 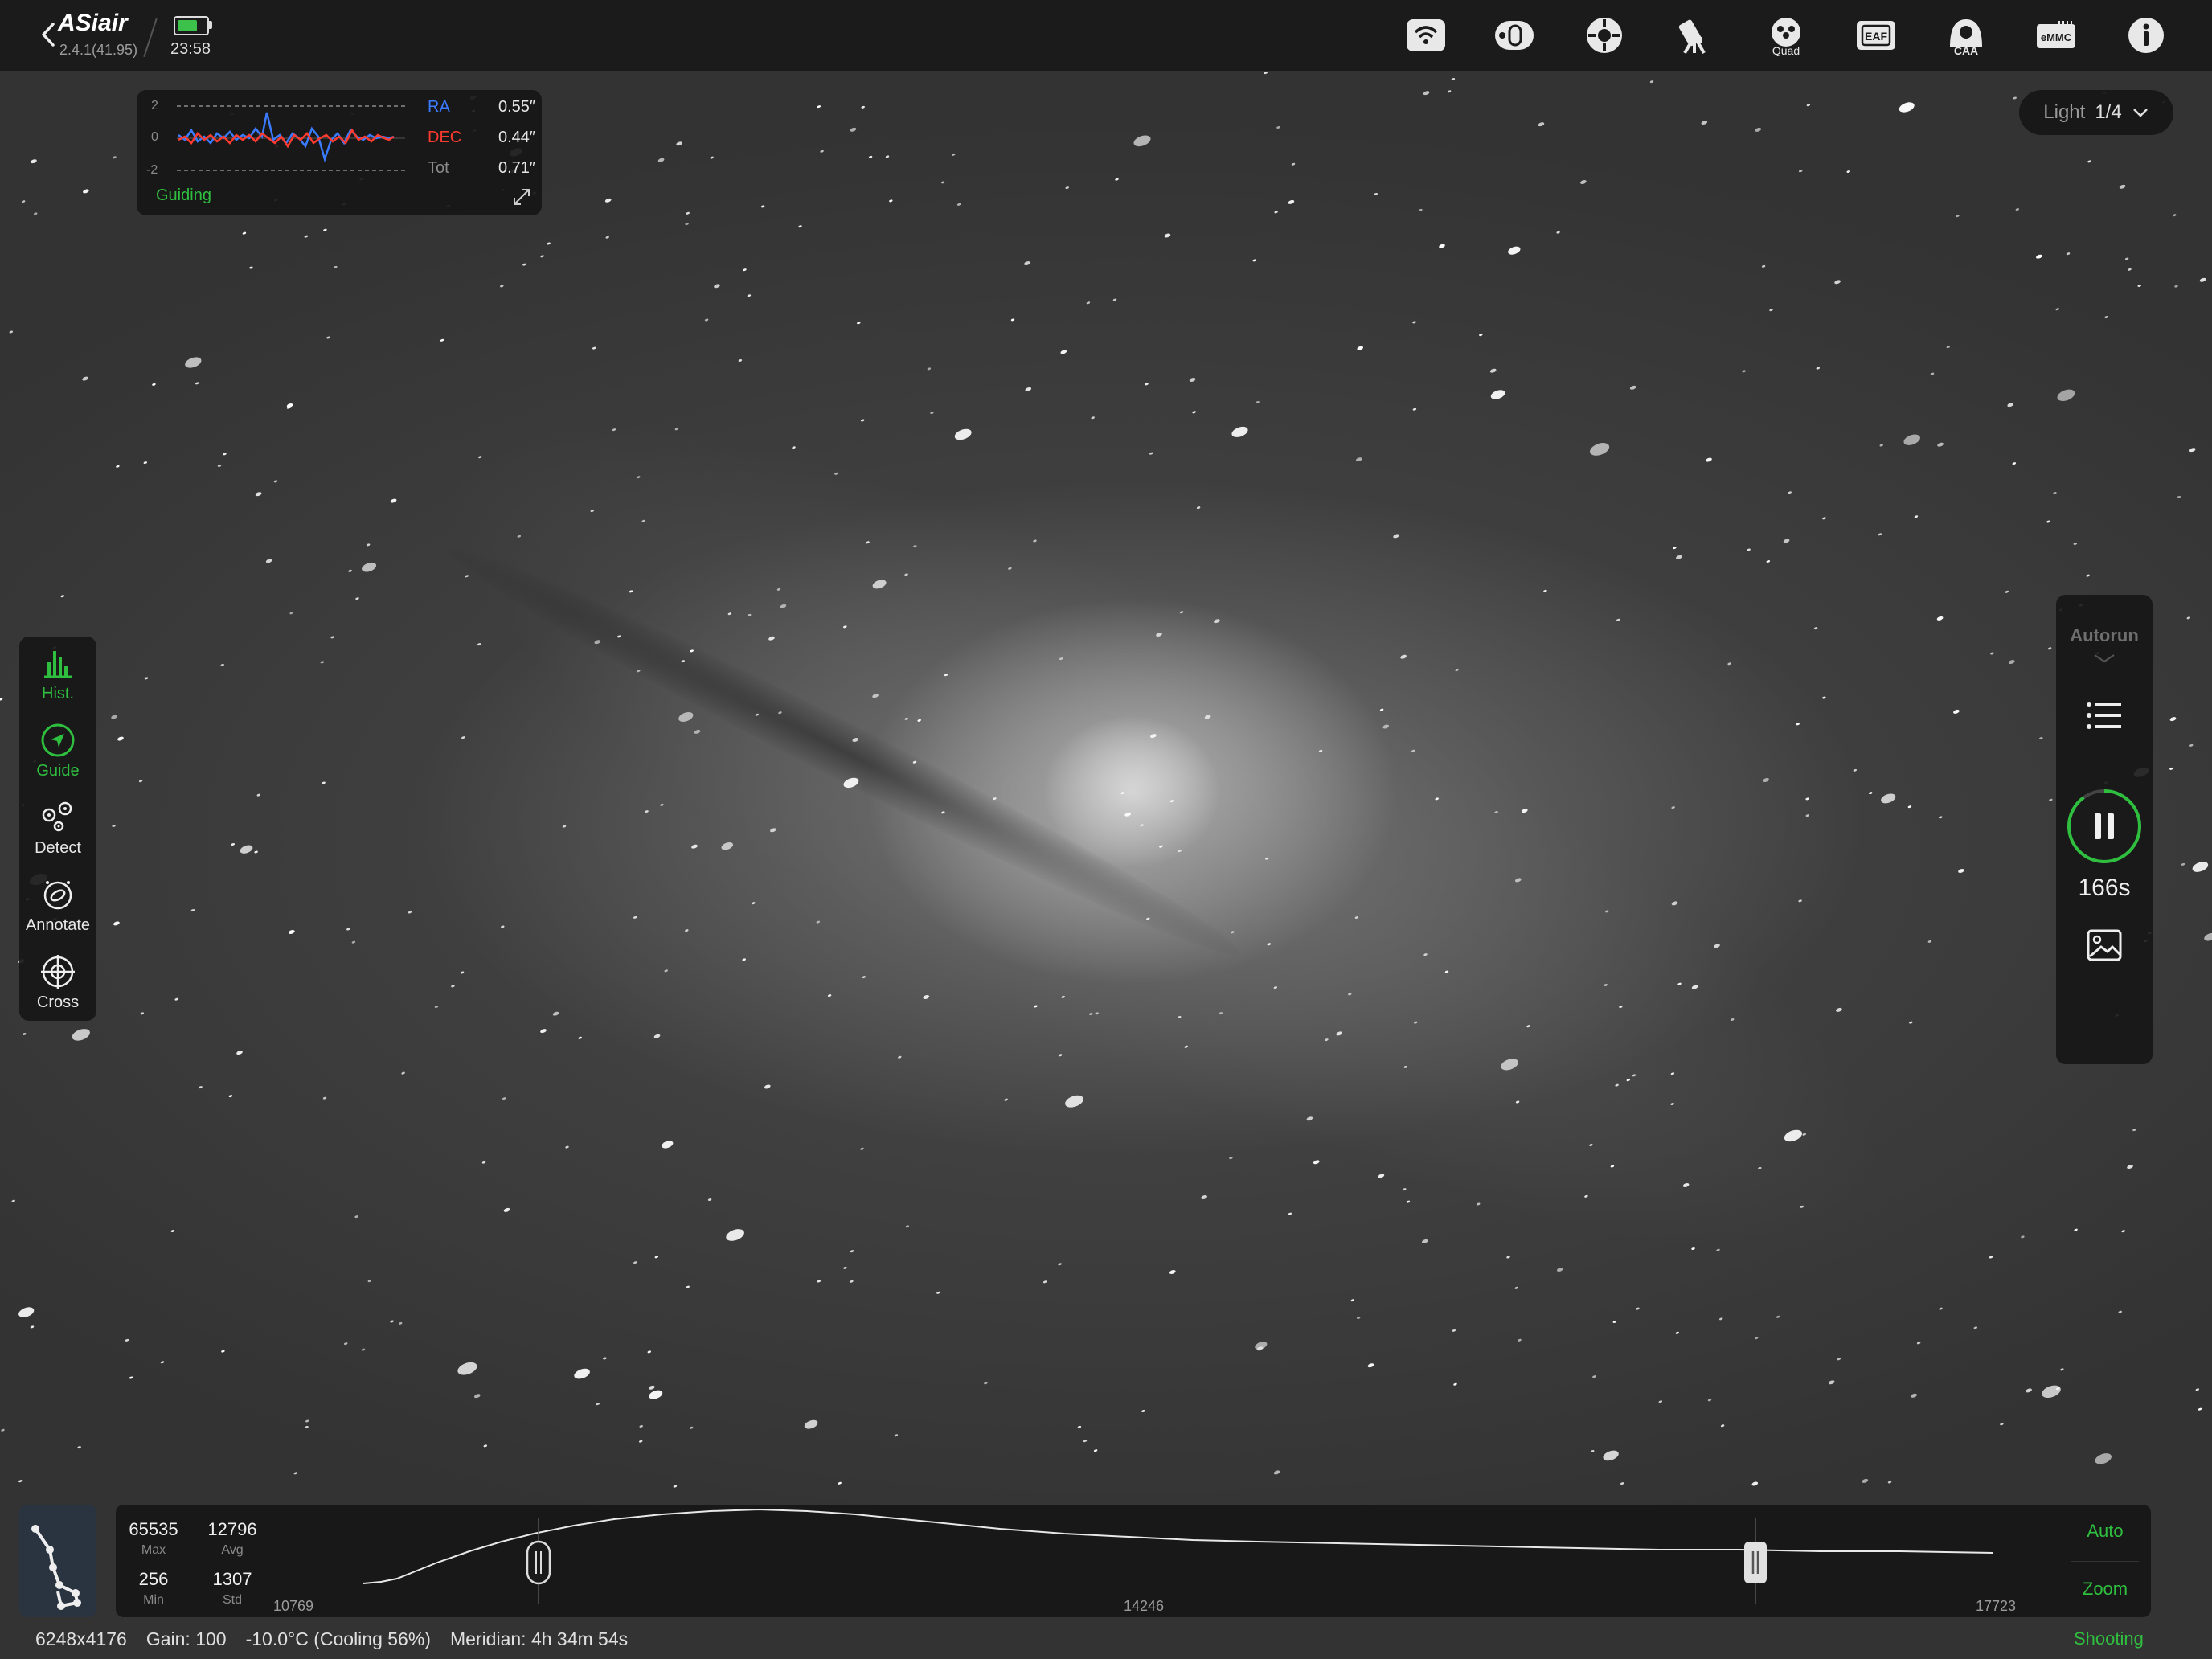 I want to click on constellation-button, so click(x=57, y=1561).